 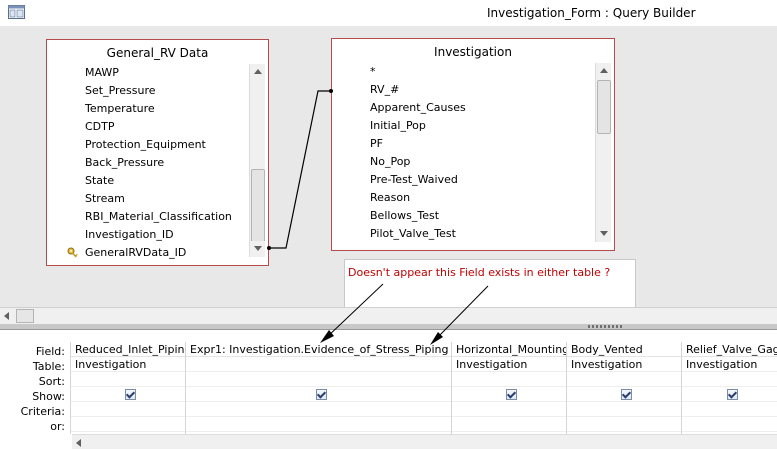 What do you see at coordinates (148, 127) in the screenshot?
I see `field-item: CDTP` at bounding box center [148, 127].